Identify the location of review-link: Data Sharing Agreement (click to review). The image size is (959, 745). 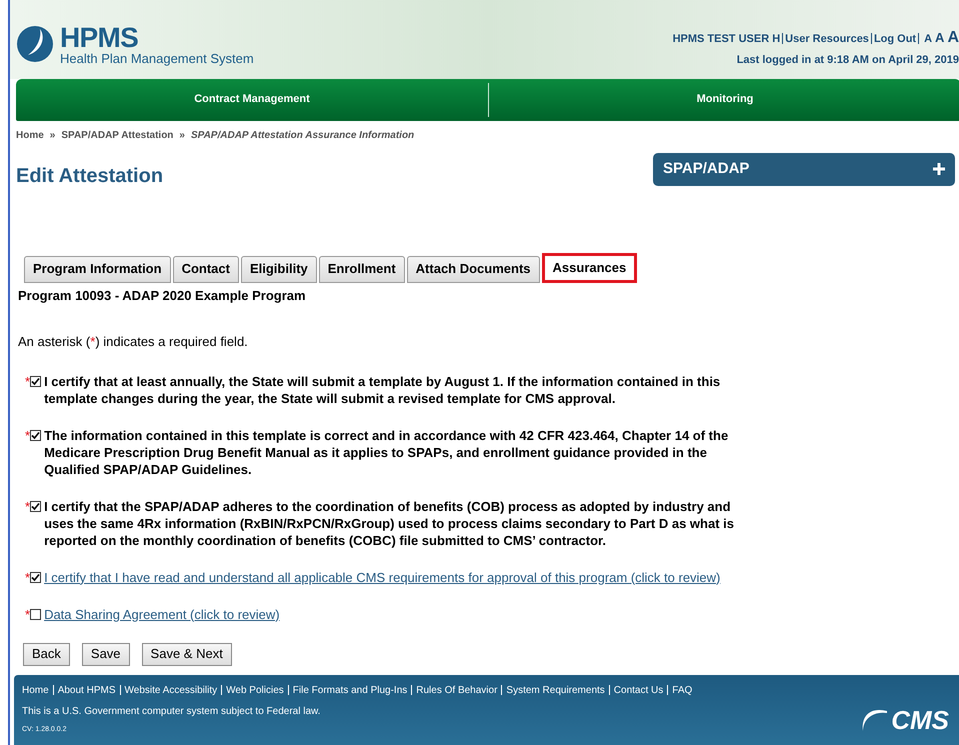
(162, 614).